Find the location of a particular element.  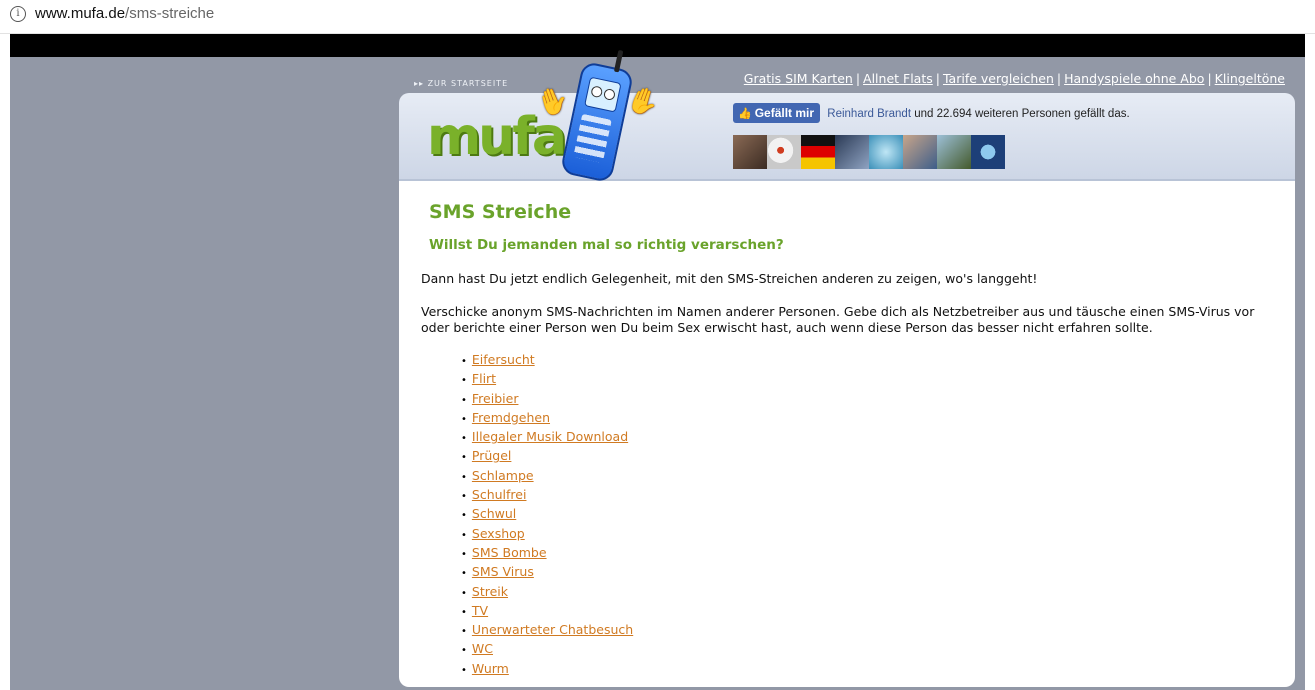

url-text: www.mufa.de/sms-streiche is located at coordinates (124, 13).